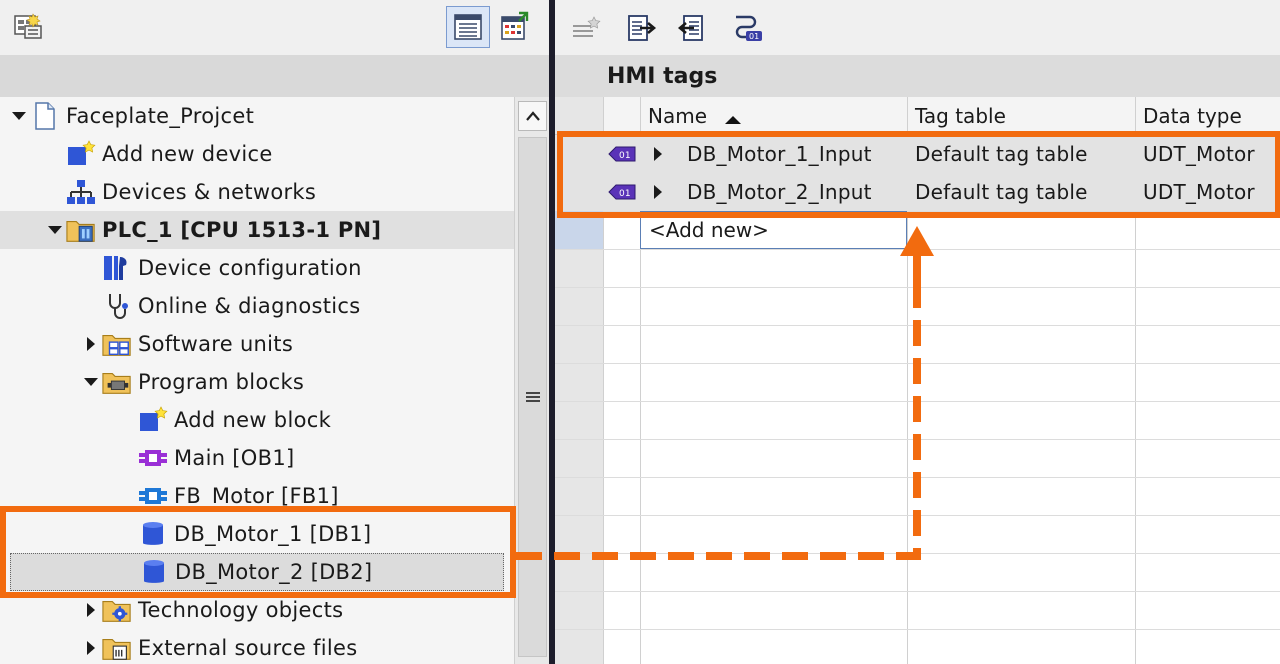  What do you see at coordinates (468, 27) in the screenshot?
I see `details-view-button` at bounding box center [468, 27].